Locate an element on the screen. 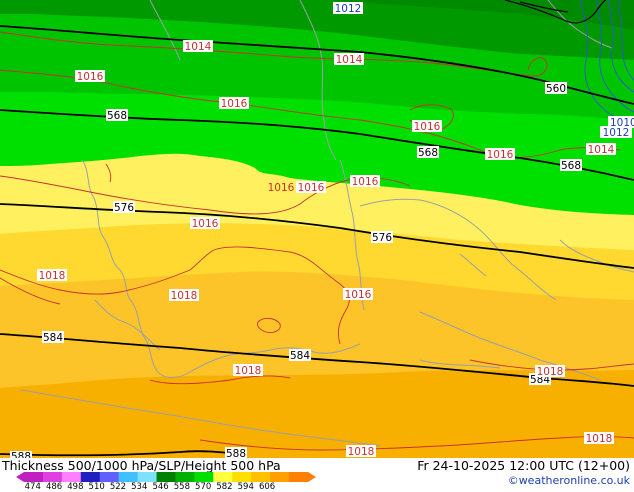 Image resolution: width=634 pixels, height=492 pixels. pressure-label-1012-right: 1012 is located at coordinates (616, 132).